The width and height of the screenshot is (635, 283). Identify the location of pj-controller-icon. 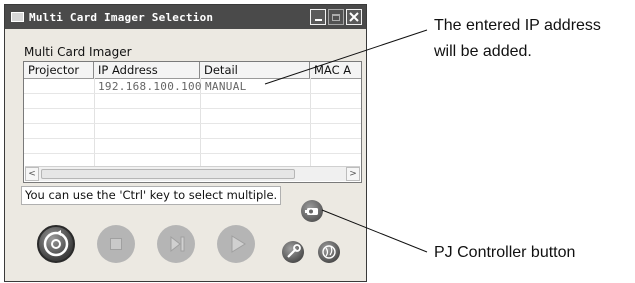
(311, 211).